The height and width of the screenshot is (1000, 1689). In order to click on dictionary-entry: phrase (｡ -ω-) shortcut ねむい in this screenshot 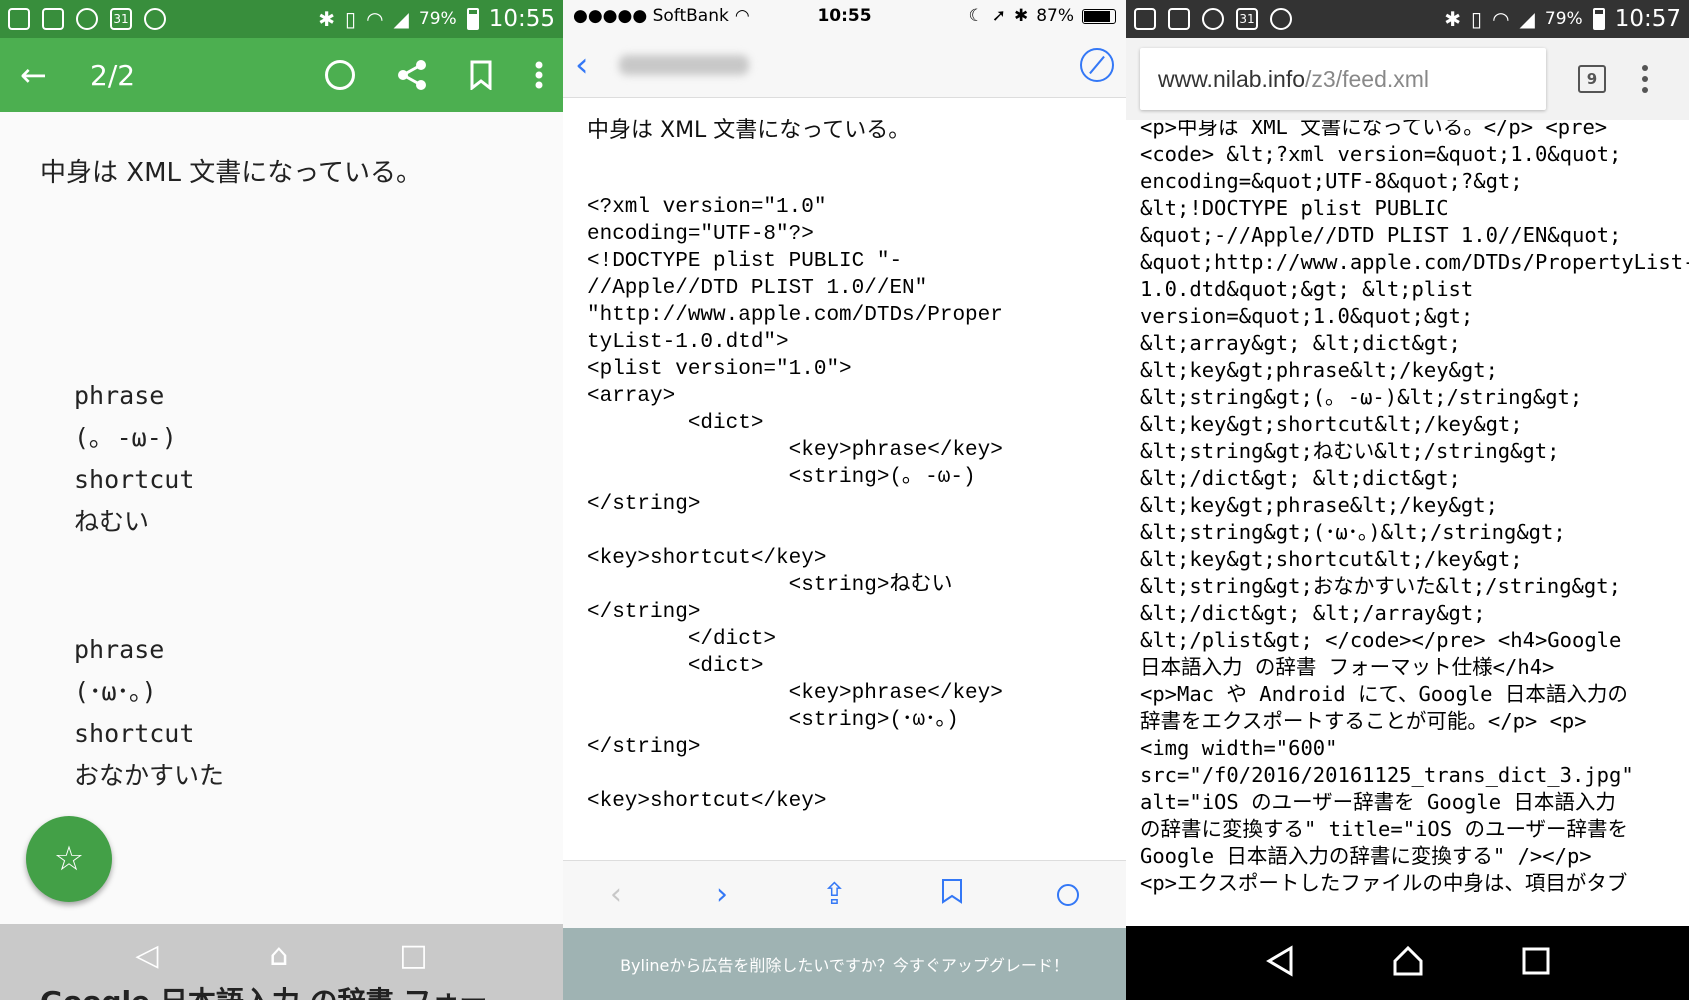, I will do `click(298, 459)`.